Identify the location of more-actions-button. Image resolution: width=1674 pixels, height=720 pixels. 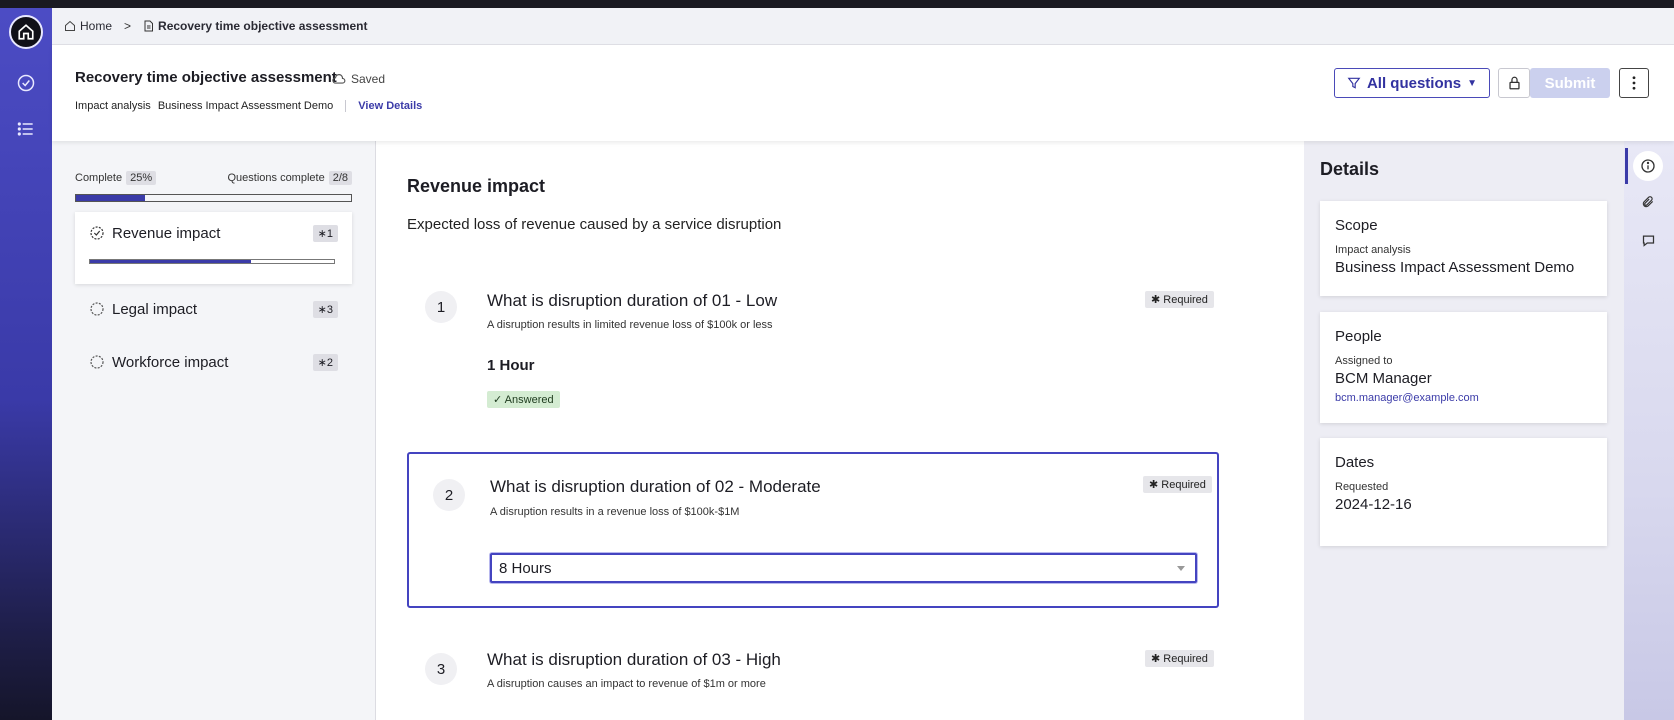
(1634, 83).